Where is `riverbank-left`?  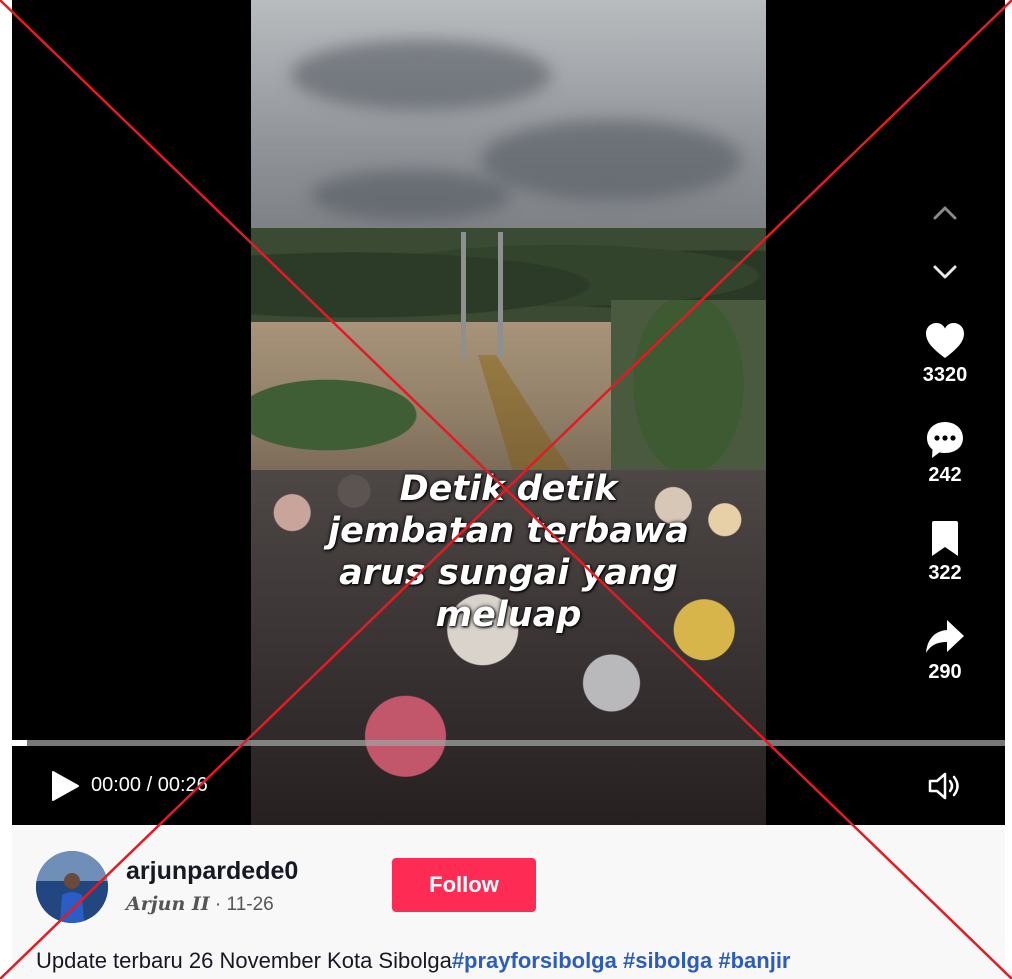 riverbank-left is located at coordinates (346, 415).